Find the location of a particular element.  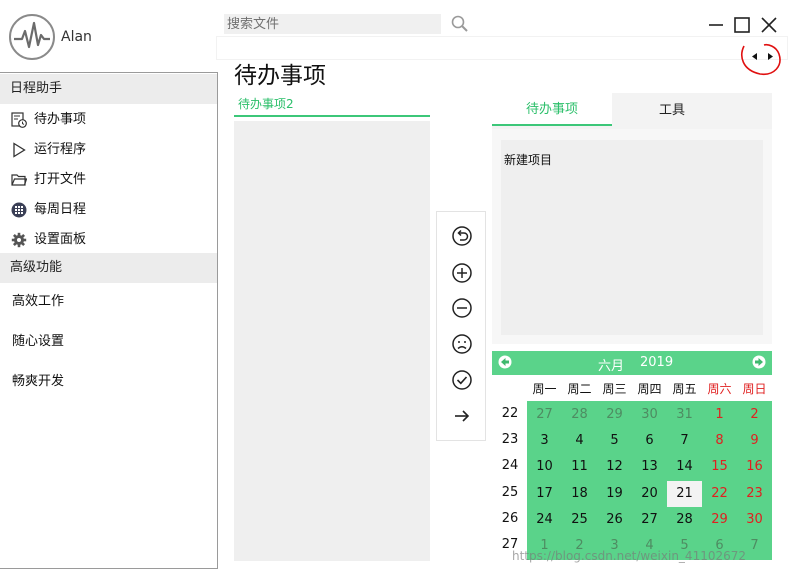

sidebar-item-smooth-dev: 畅爽开发 is located at coordinates (108, 382).